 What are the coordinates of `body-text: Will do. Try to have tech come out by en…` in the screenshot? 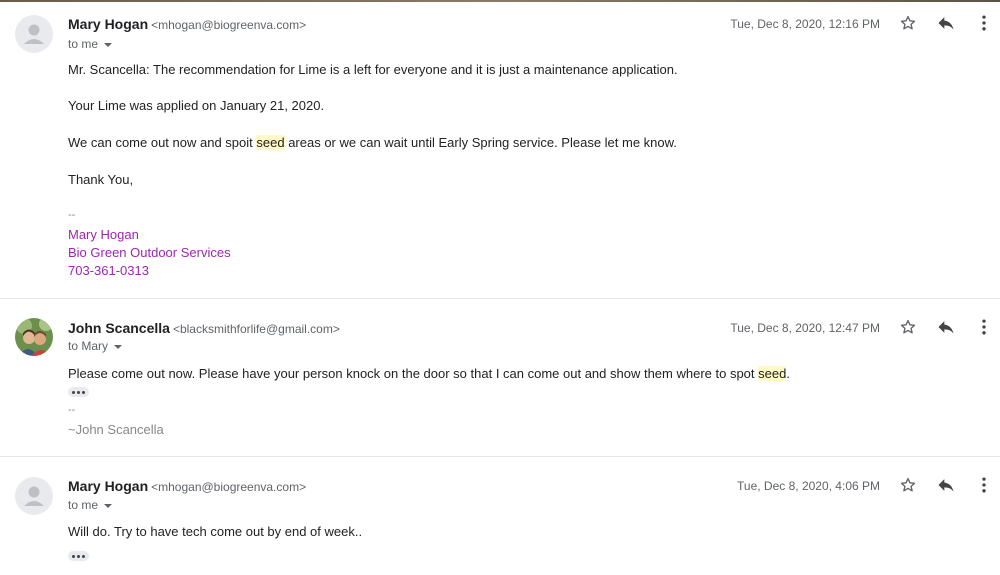 It's located at (215, 531).